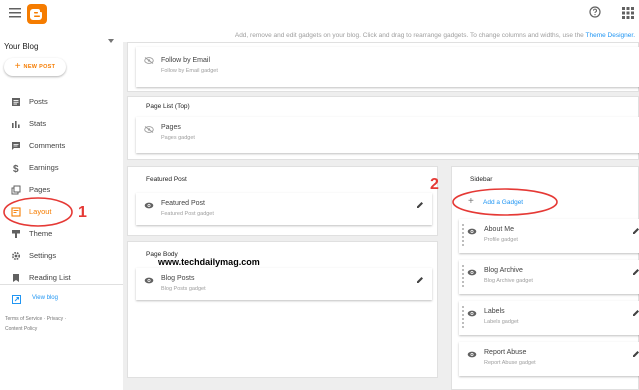 The height and width of the screenshot is (390, 639). Describe the element at coordinates (434, 184) in the screenshot. I see `annotation-number-2: 2` at that location.